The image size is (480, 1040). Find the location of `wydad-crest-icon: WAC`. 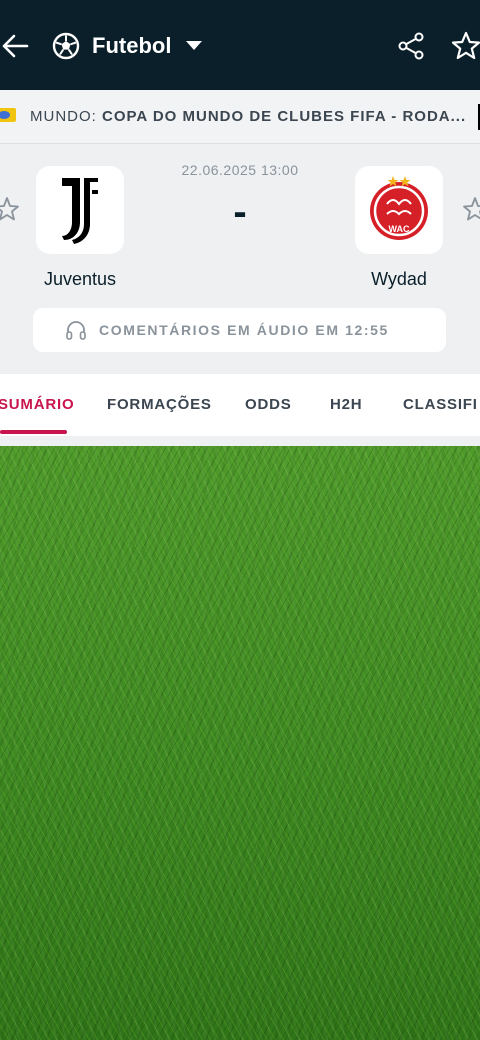

wydad-crest-icon: WAC is located at coordinates (399, 208).